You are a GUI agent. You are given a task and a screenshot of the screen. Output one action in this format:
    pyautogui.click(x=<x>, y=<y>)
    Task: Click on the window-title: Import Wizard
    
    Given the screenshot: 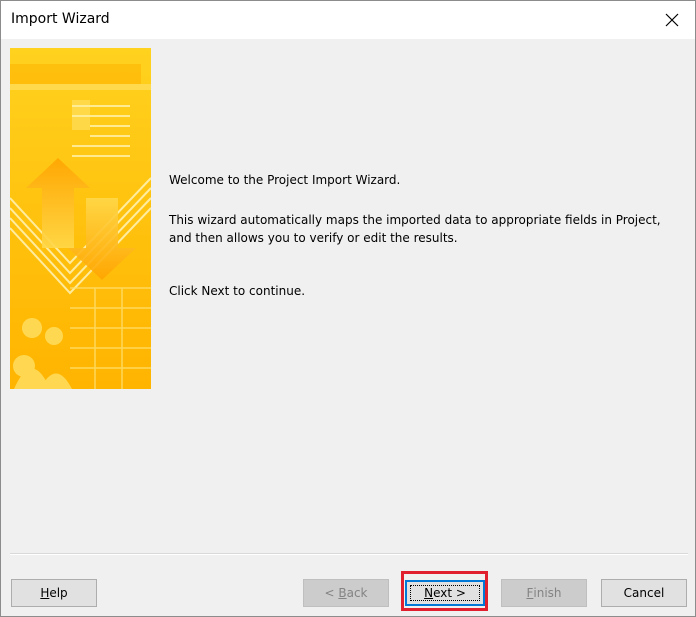 What is the action you would take?
    pyautogui.click(x=60, y=19)
    